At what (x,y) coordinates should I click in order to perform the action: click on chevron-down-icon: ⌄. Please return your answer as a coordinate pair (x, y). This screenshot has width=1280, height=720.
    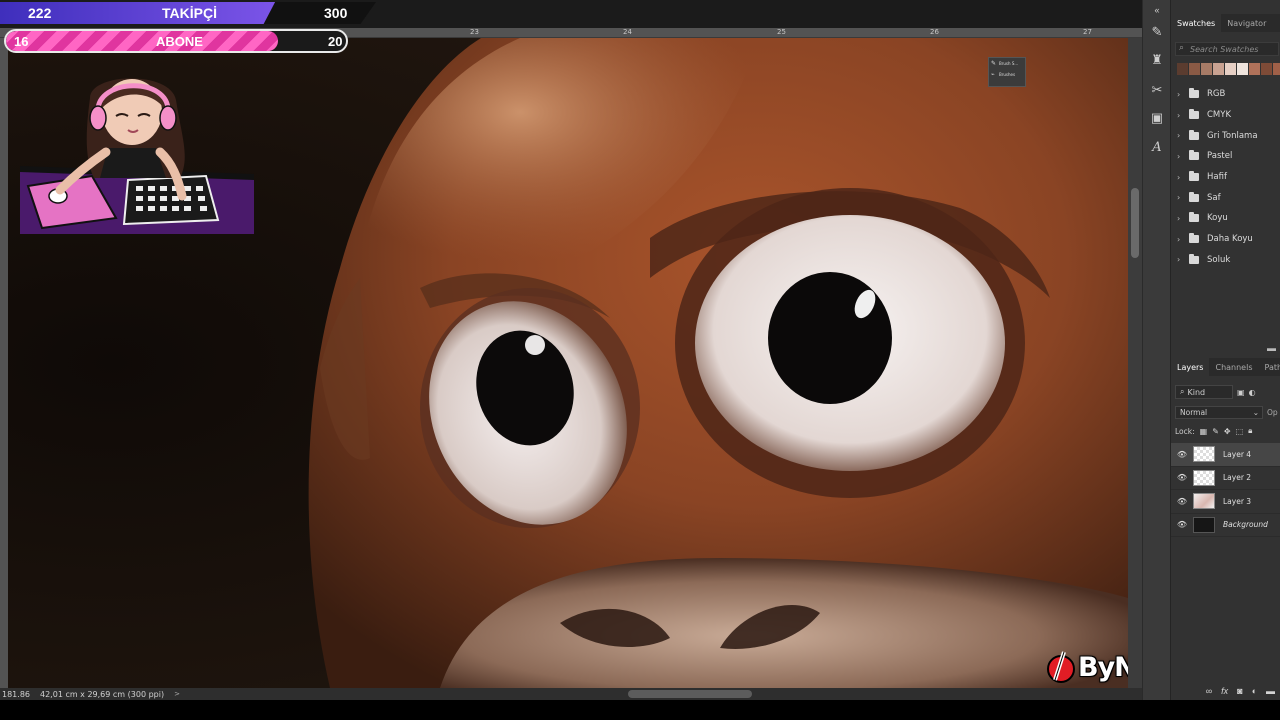
    Looking at the image, I should click on (1255, 412).